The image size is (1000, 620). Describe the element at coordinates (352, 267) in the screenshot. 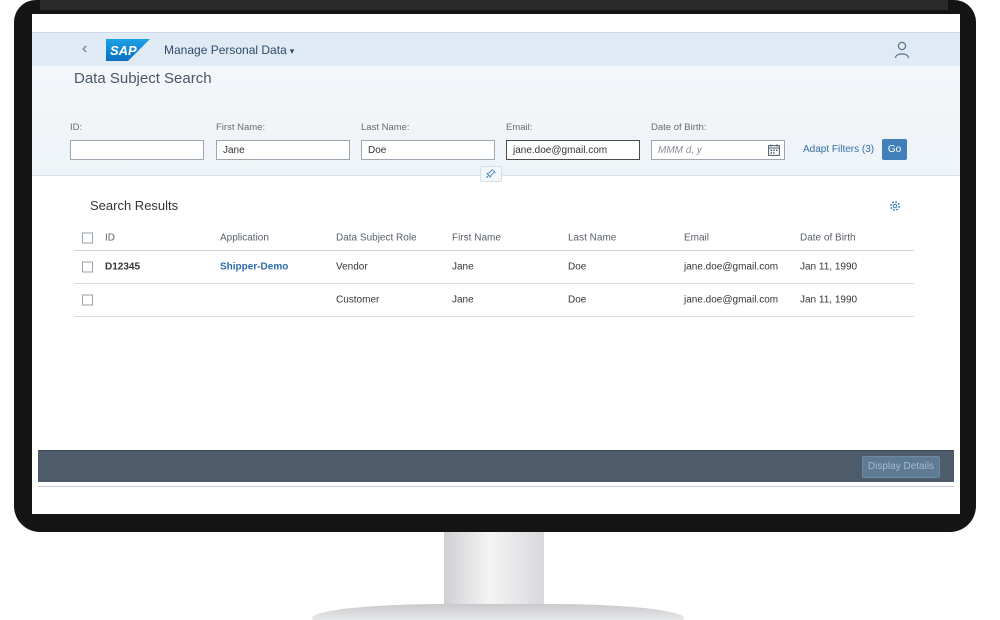

I see `cell-role: Vendor` at that location.